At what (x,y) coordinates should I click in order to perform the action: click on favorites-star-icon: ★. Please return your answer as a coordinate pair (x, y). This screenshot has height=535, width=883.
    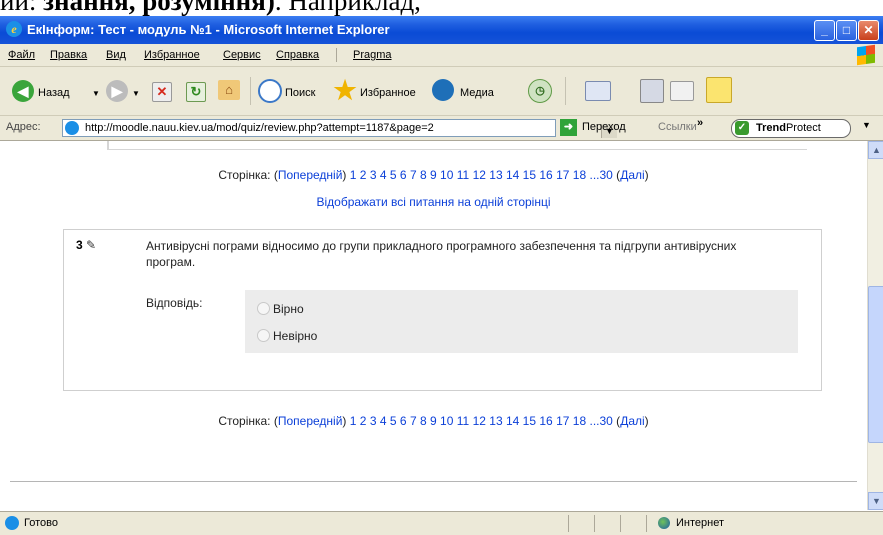
    Looking at the image, I should click on (345, 90).